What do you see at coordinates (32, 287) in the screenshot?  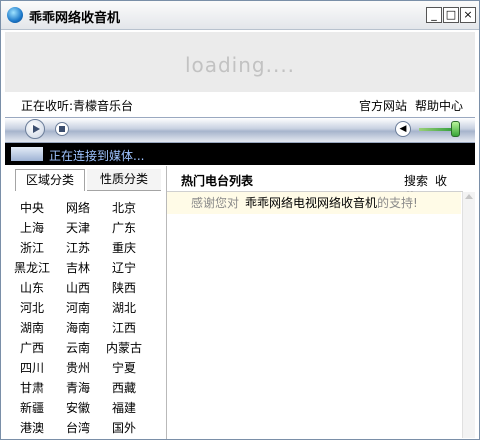 I see `region-item: 山东` at bounding box center [32, 287].